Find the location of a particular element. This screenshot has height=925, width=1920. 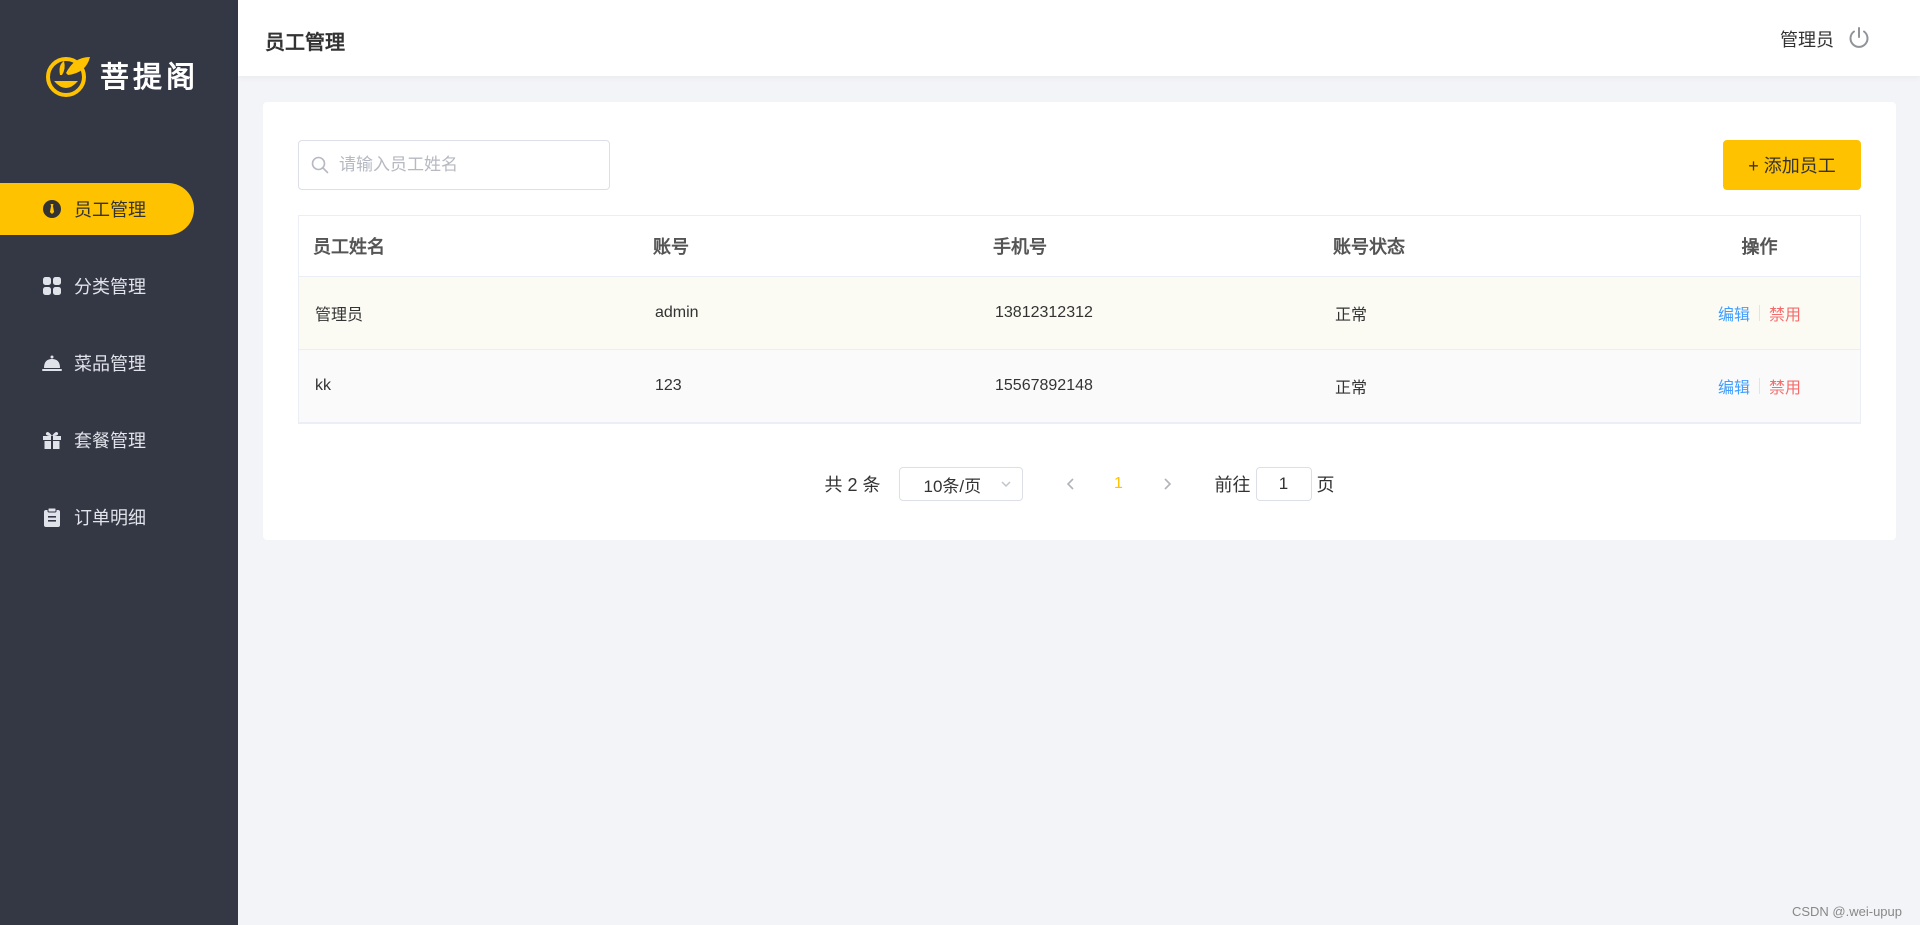

cell-name: 管理员 is located at coordinates (339, 315).